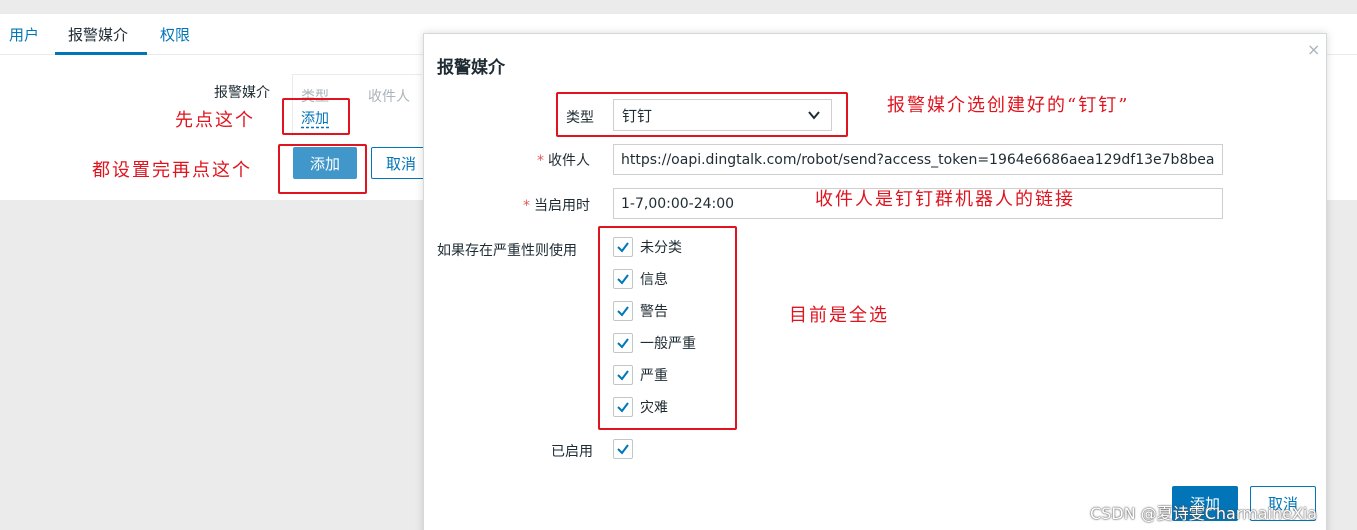 The image size is (1357, 530). I want to click on close-icon: ×, so click(1313, 49).